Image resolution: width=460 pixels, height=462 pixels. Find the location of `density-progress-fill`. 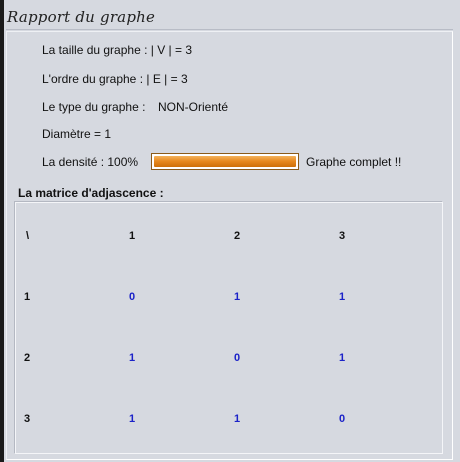

density-progress-fill is located at coordinates (225, 161).